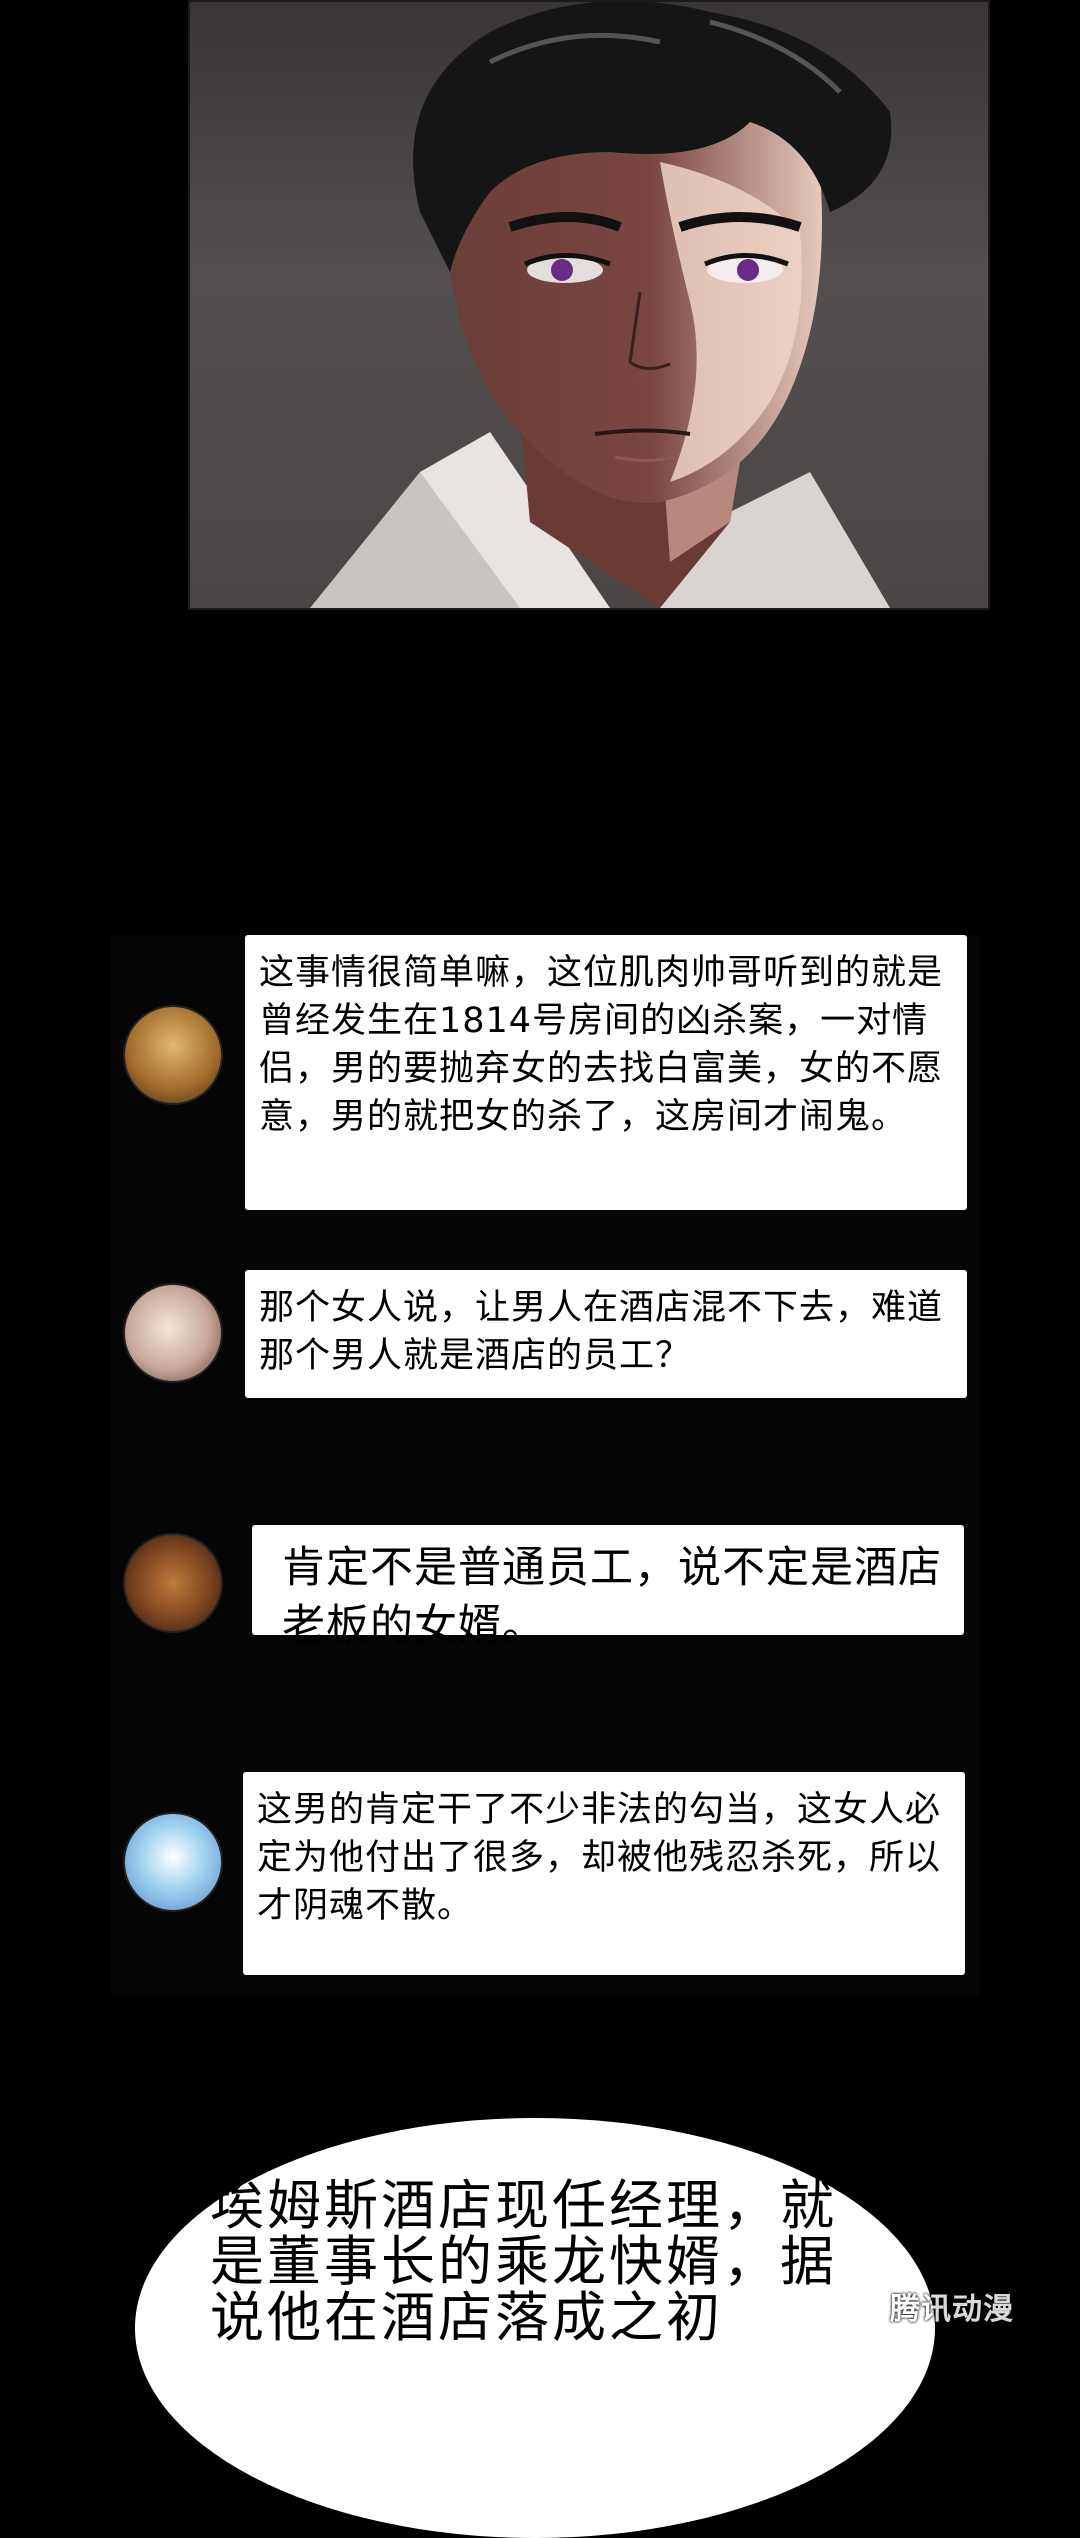 Image resolution: width=1080 pixels, height=2538 pixels. What do you see at coordinates (173, 1333) in the screenshot?
I see `pale-character-avatar-icon` at bounding box center [173, 1333].